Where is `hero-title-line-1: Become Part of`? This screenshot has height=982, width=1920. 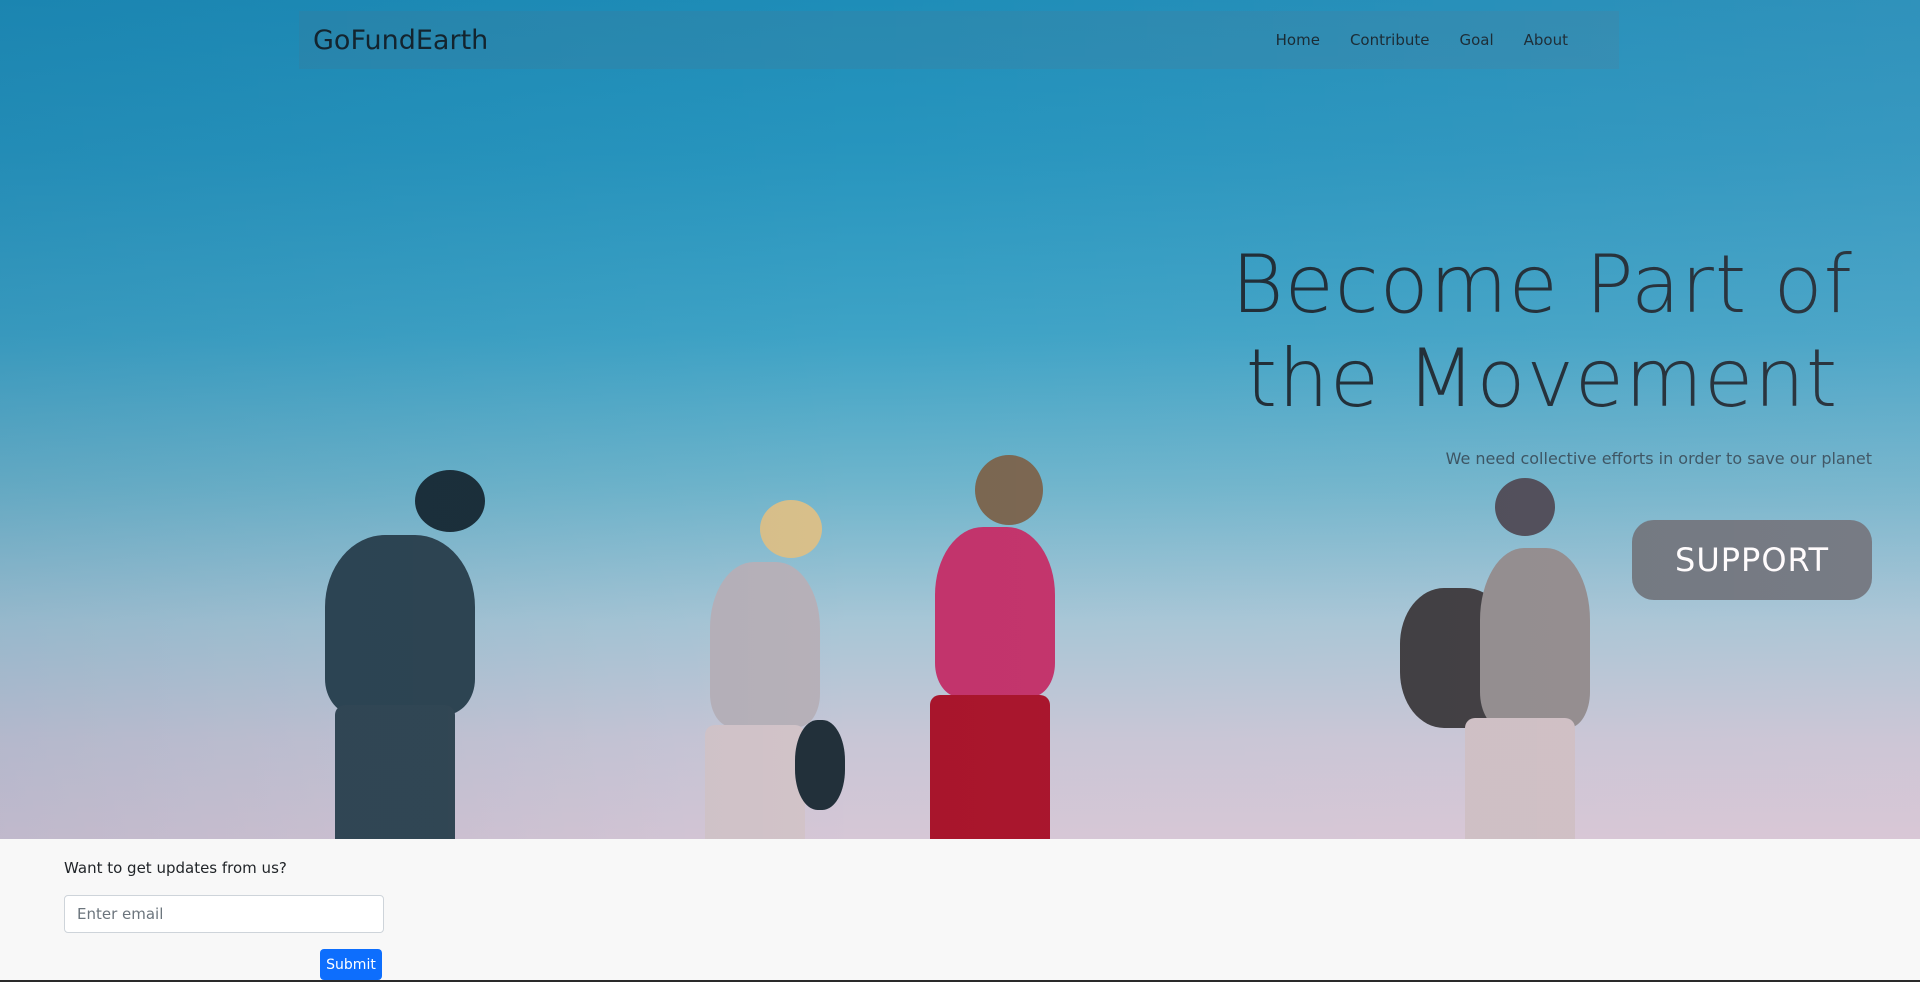 hero-title-line-1: Become Part of is located at coordinates (1542, 284).